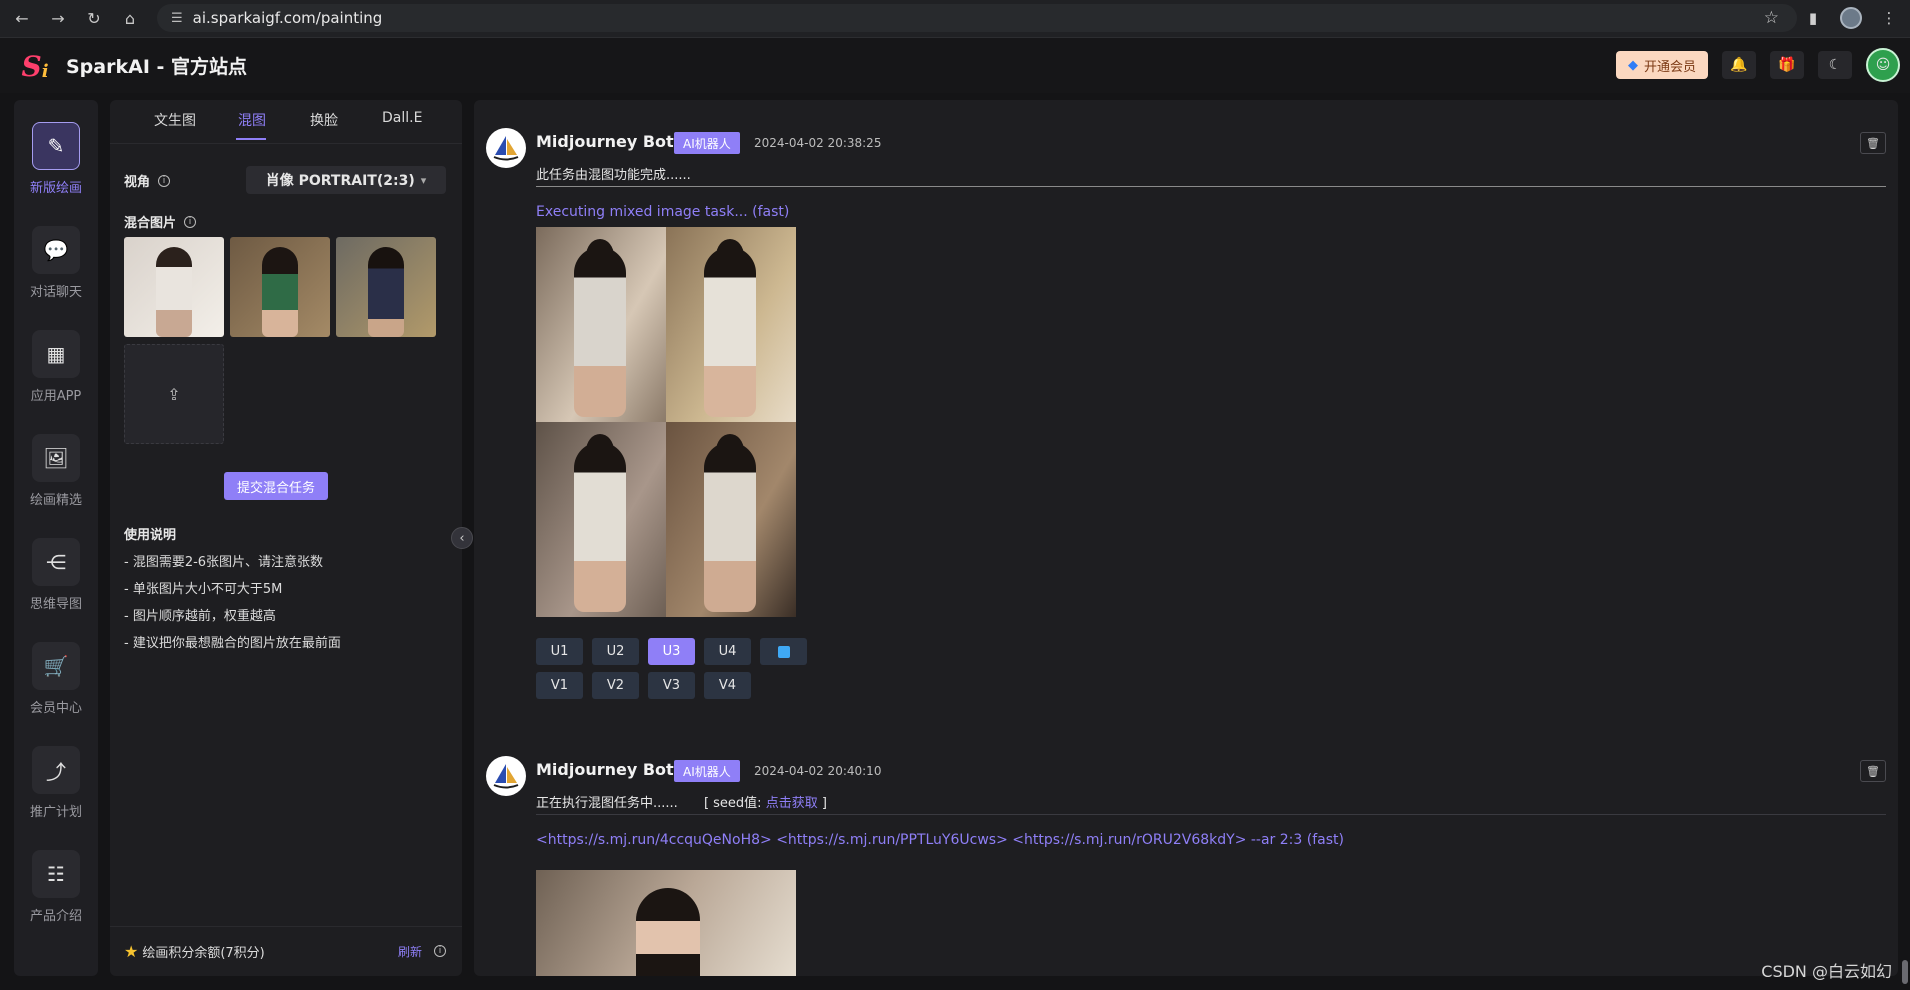 This screenshot has height=990, width=1910. What do you see at coordinates (58, 19) in the screenshot?
I see `forward-icon: →` at bounding box center [58, 19].